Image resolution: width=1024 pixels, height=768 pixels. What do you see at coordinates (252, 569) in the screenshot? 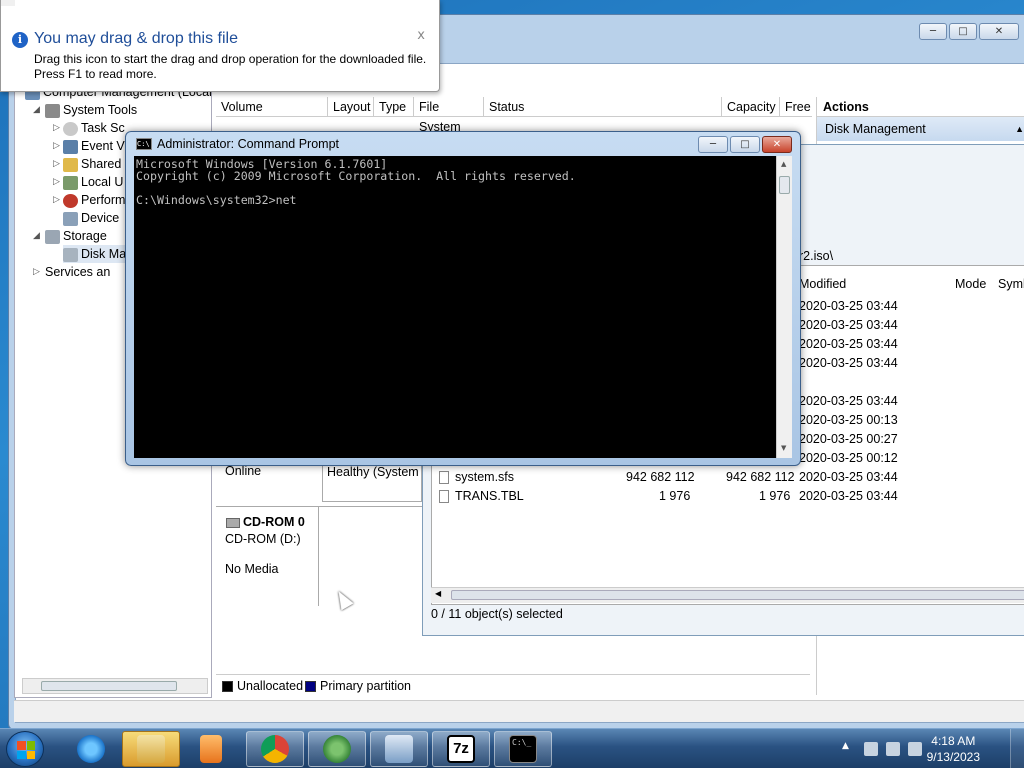
I see `cdrom-media: No Media` at bounding box center [252, 569].